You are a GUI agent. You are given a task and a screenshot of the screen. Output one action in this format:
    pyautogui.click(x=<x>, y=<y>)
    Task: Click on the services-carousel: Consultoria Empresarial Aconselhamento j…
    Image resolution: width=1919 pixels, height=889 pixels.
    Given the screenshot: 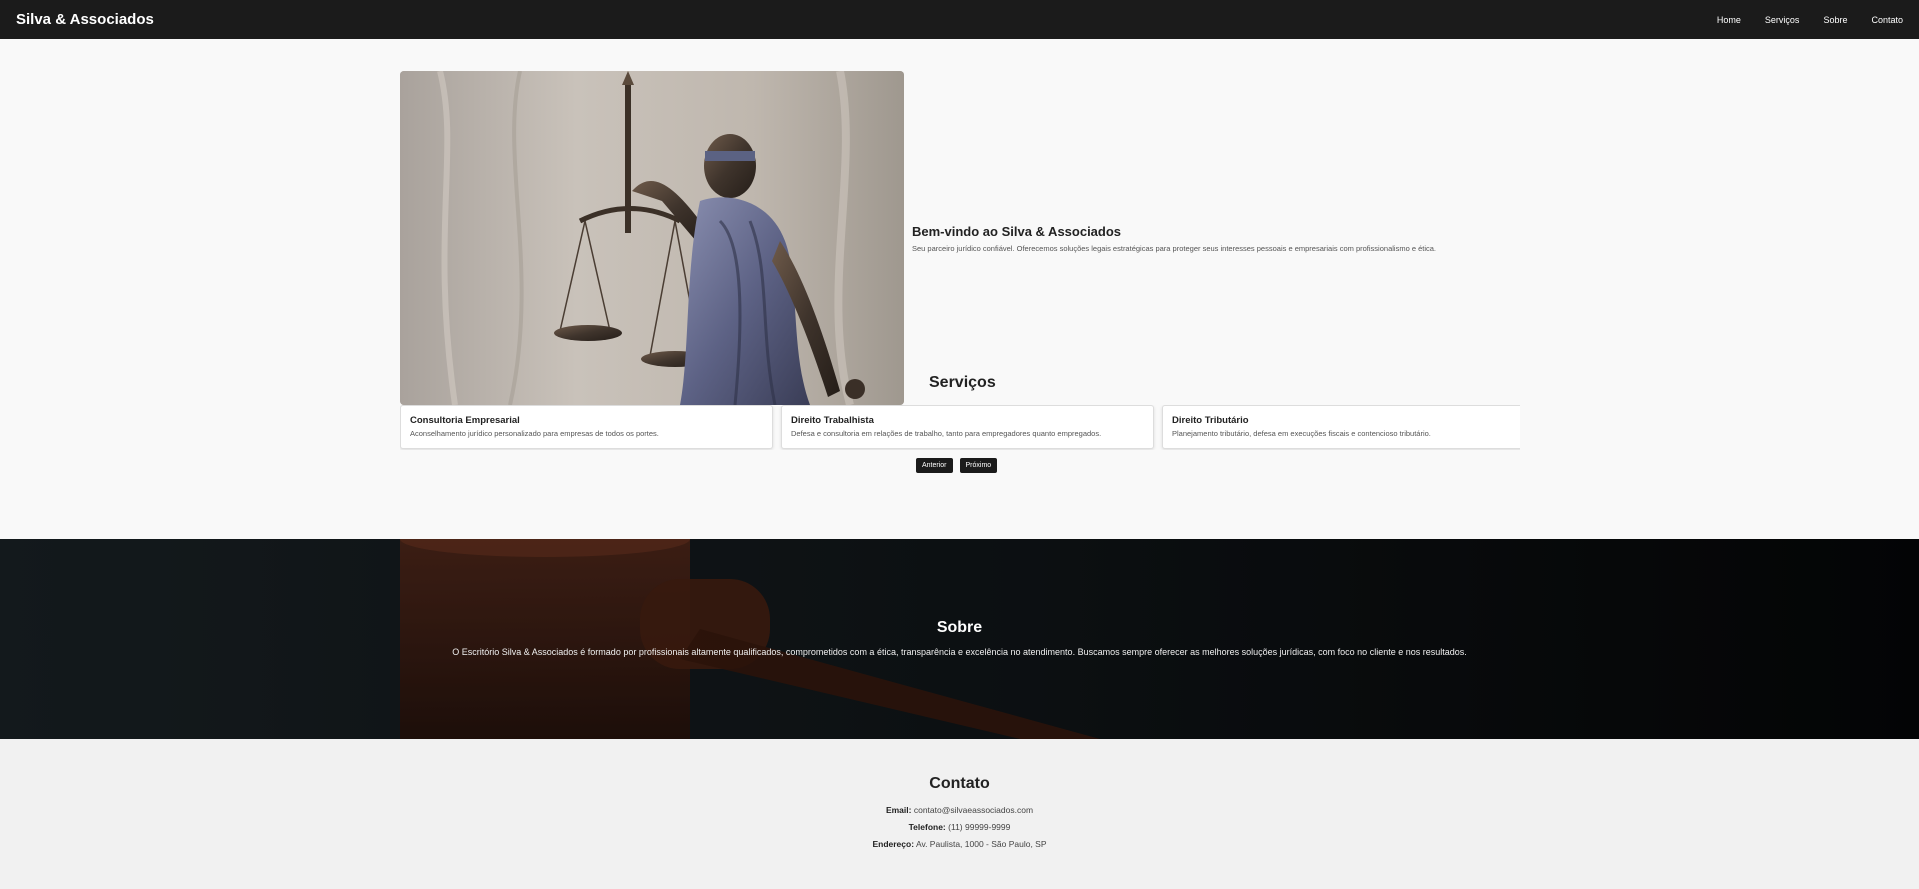 What is the action you would take?
    pyautogui.click(x=960, y=427)
    